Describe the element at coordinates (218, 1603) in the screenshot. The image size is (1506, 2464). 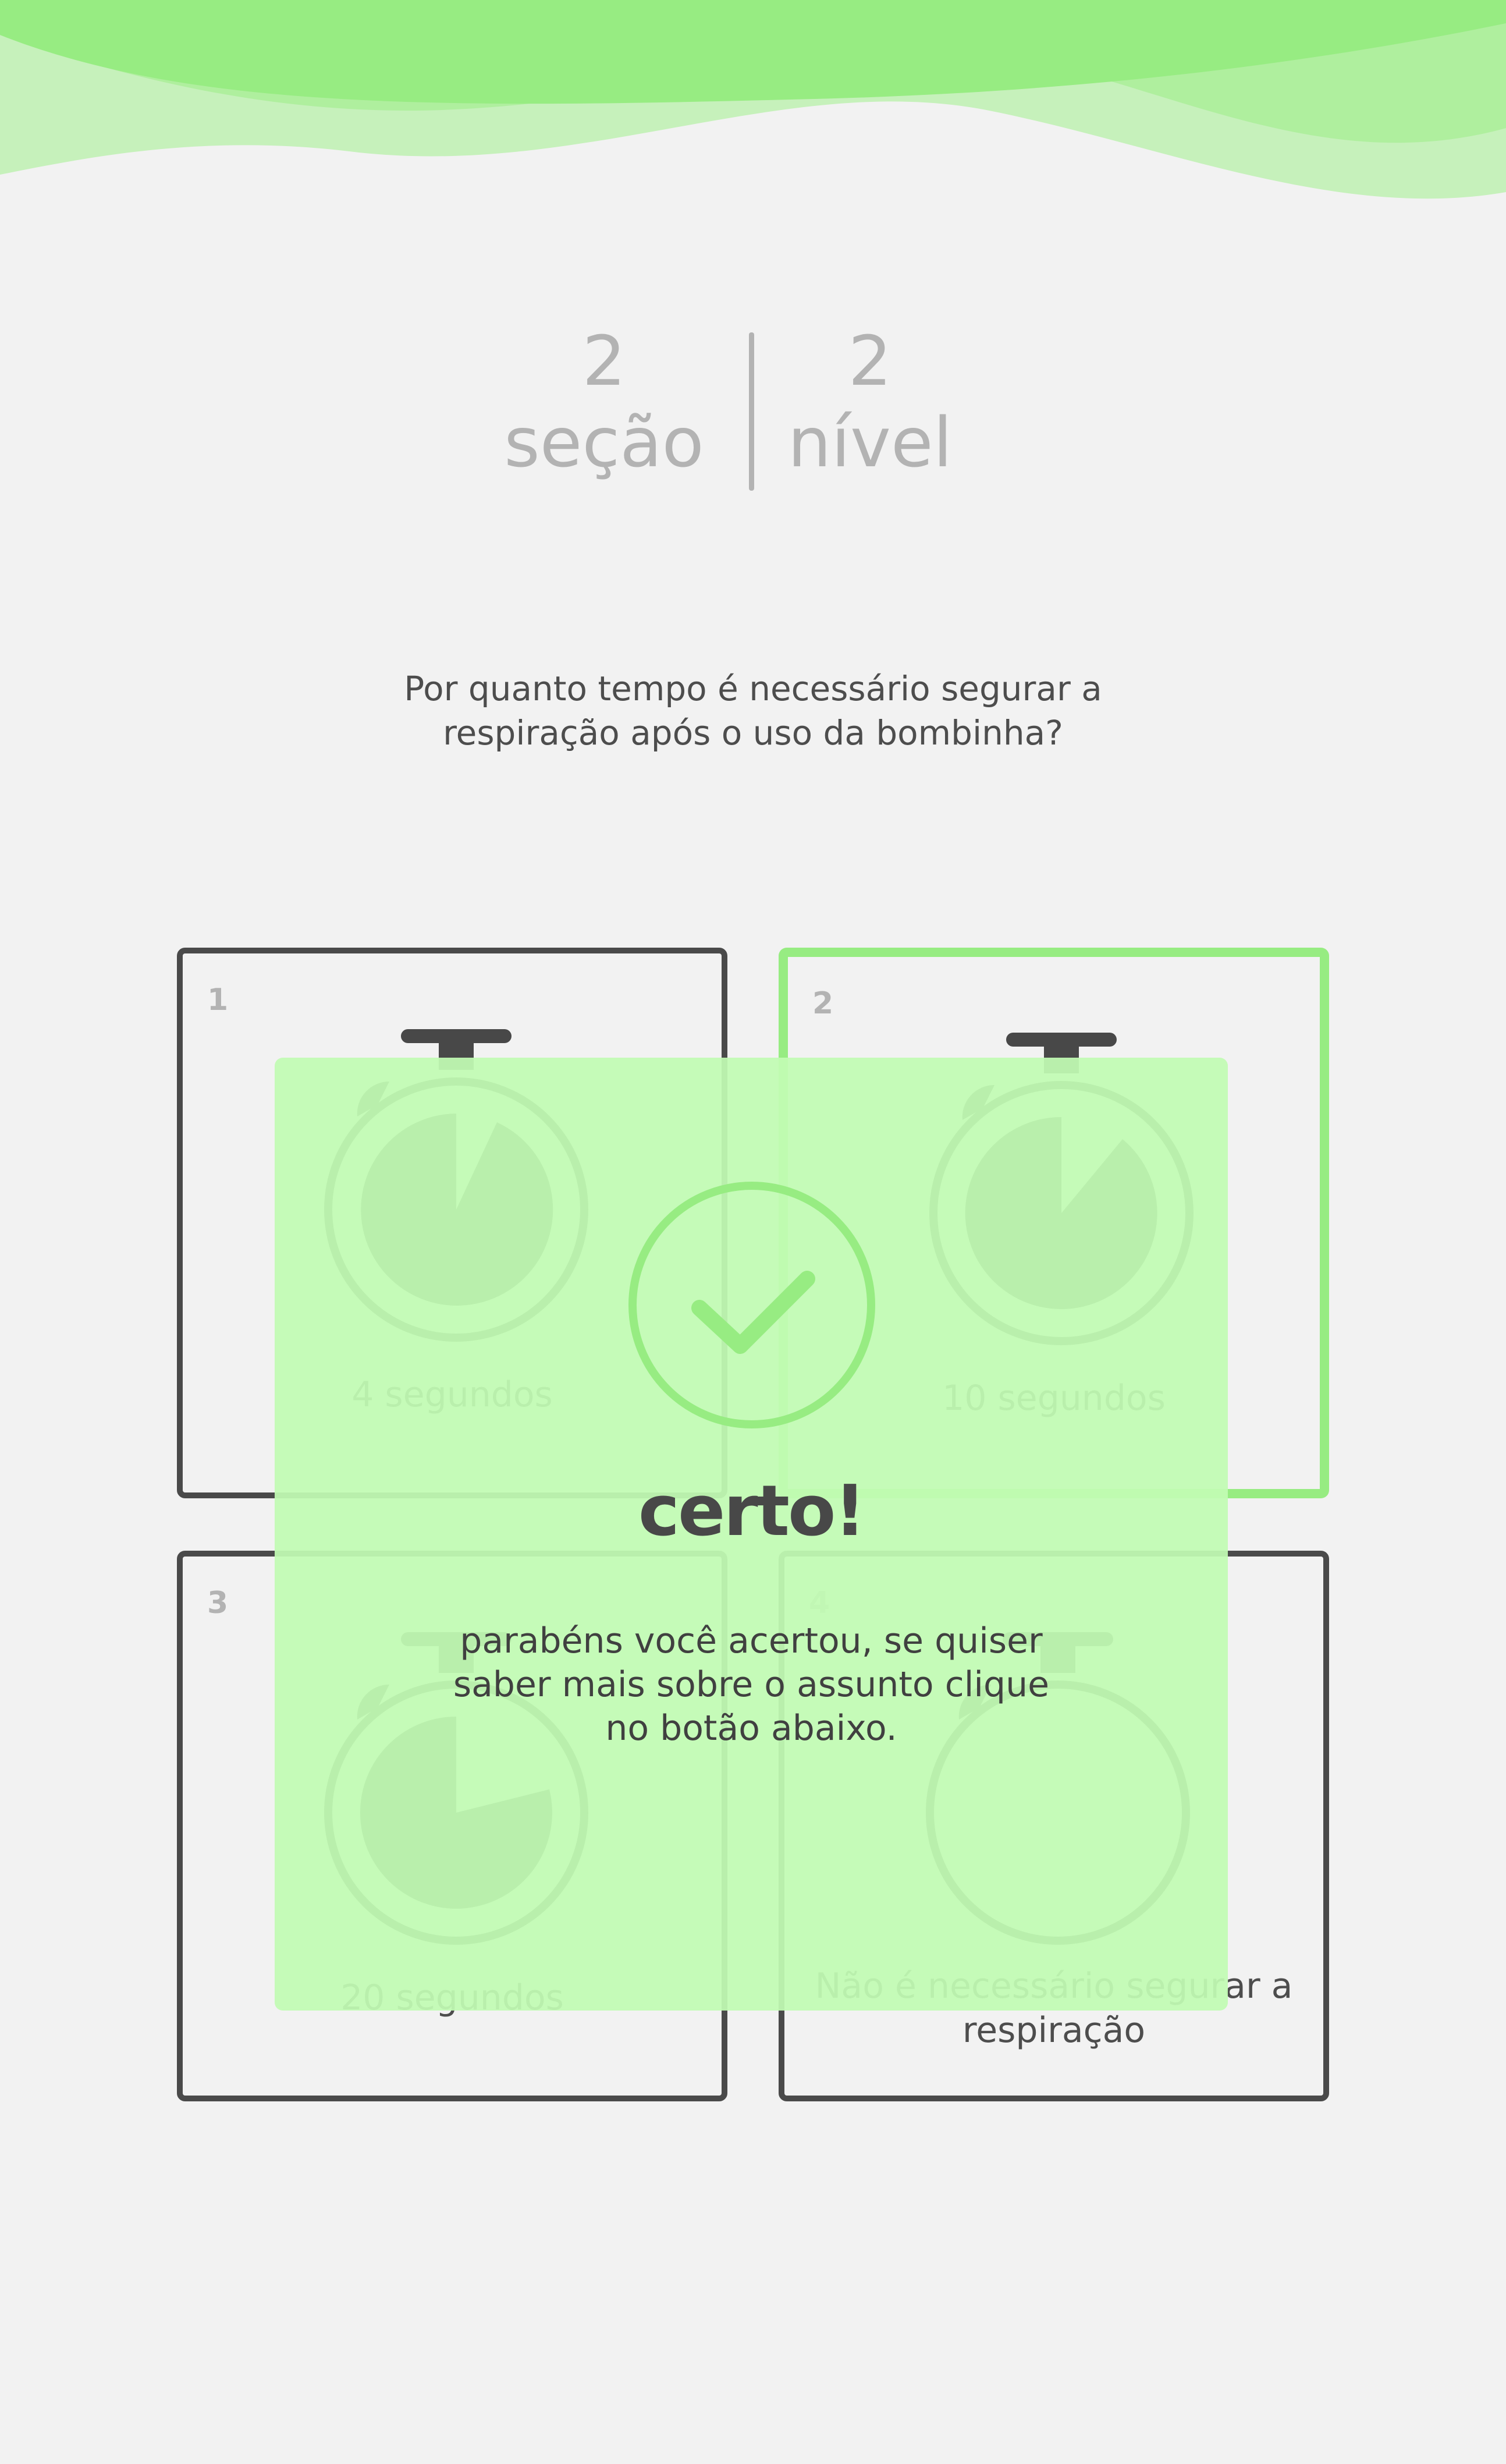
I see `option-number: 3` at that location.